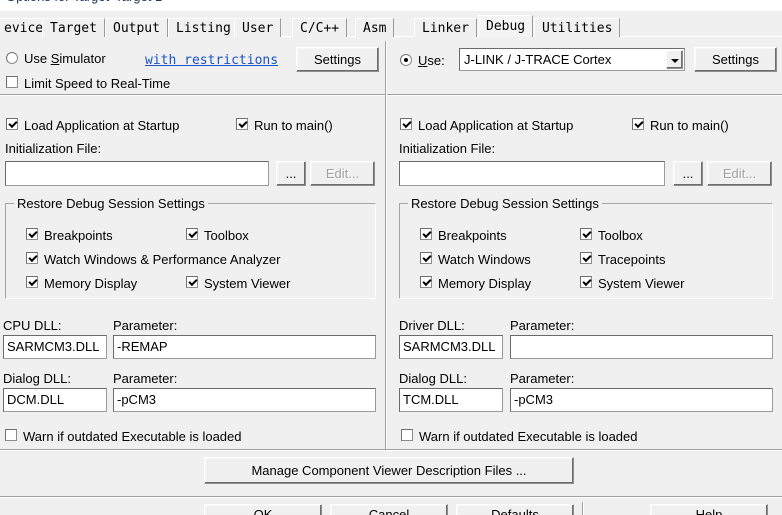  Describe the element at coordinates (56, 58) in the screenshot. I see `use-simulator-radio: Use Simulator` at that location.